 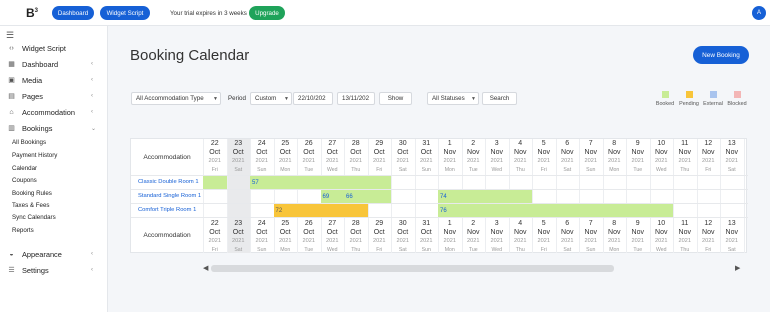 What do you see at coordinates (544, 237) in the screenshot?
I see `footer-day-5-nov: 5 Nov 2021 Fri` at bounding box center [544, 237].